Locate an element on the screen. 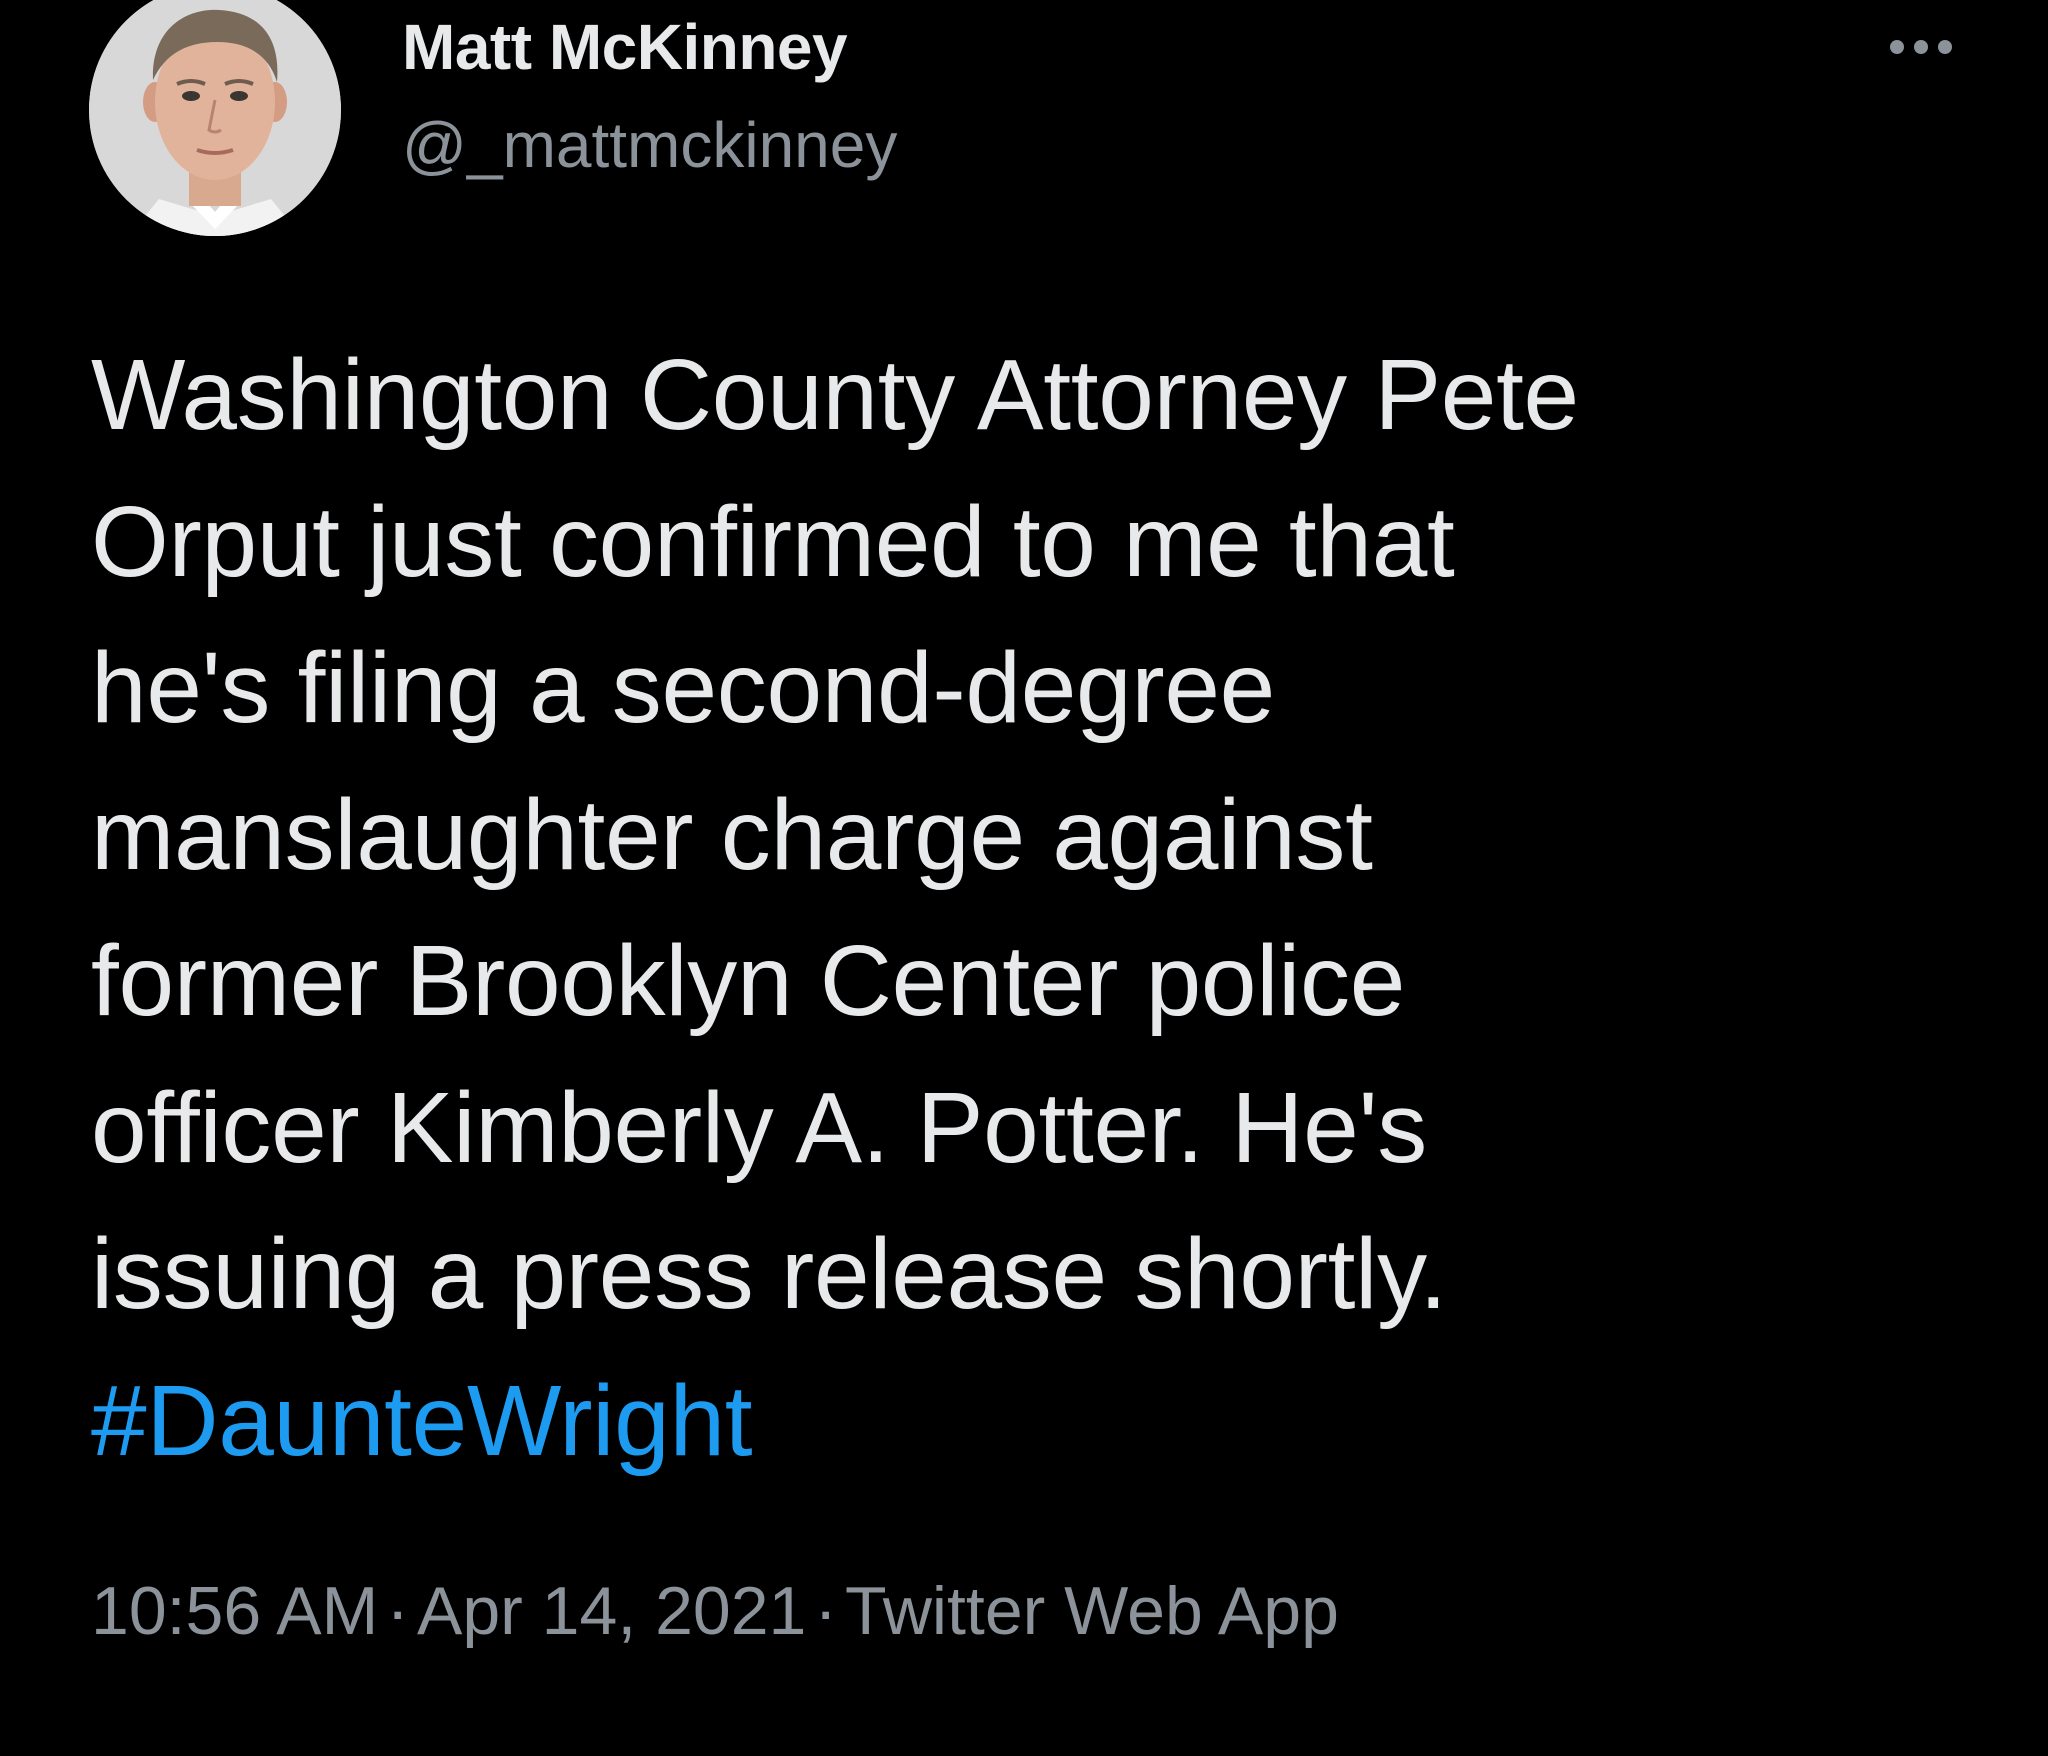 The height and width of the screenshot is (1756, 2048). tweet-date: Apr 14, 2021 is located at coordinates (611, 1611).